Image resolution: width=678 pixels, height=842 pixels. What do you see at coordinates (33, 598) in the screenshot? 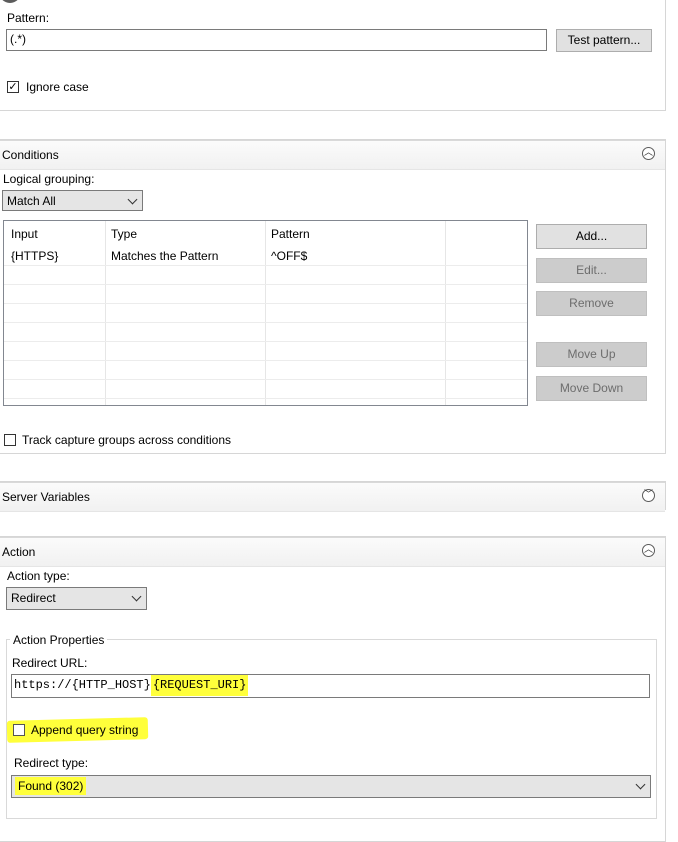
I see `action-type-value: Redirect` at bounding box center [33, 598].